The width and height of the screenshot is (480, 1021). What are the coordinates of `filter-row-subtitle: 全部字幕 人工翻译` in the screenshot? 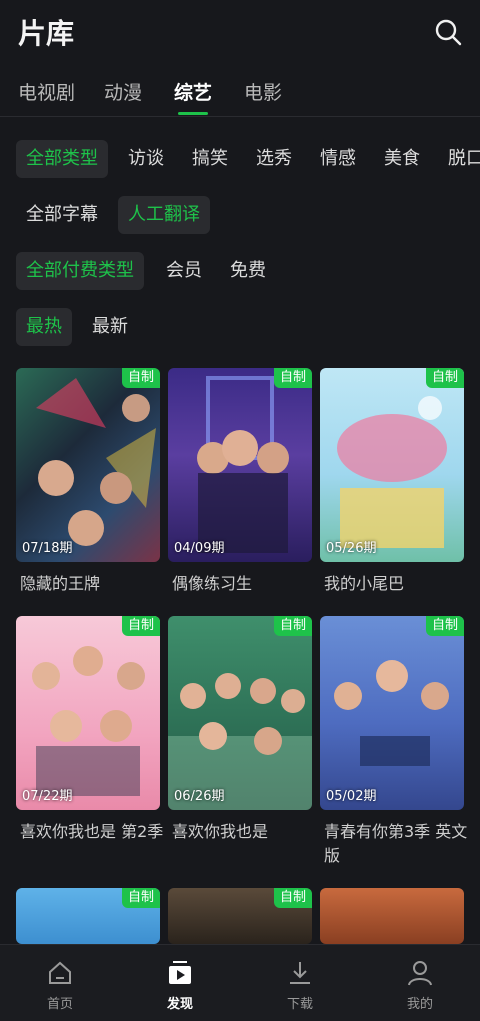 It's located at (240, 217).